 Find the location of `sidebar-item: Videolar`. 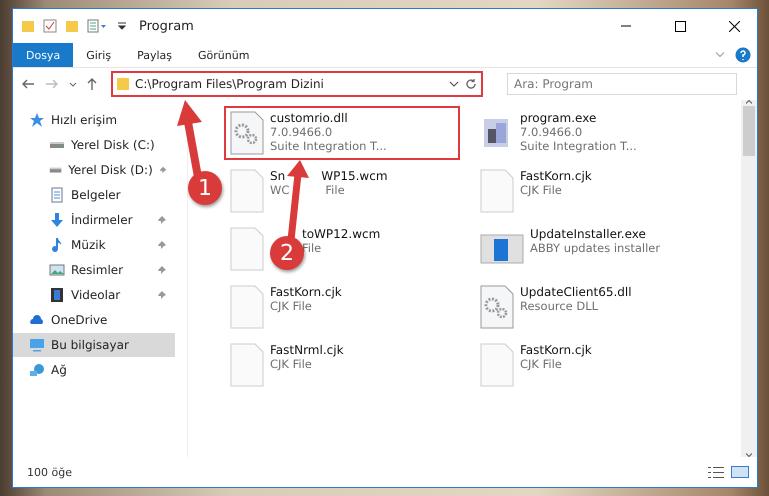

sidebar-item: Videolar is located at coordinates (94, 295).